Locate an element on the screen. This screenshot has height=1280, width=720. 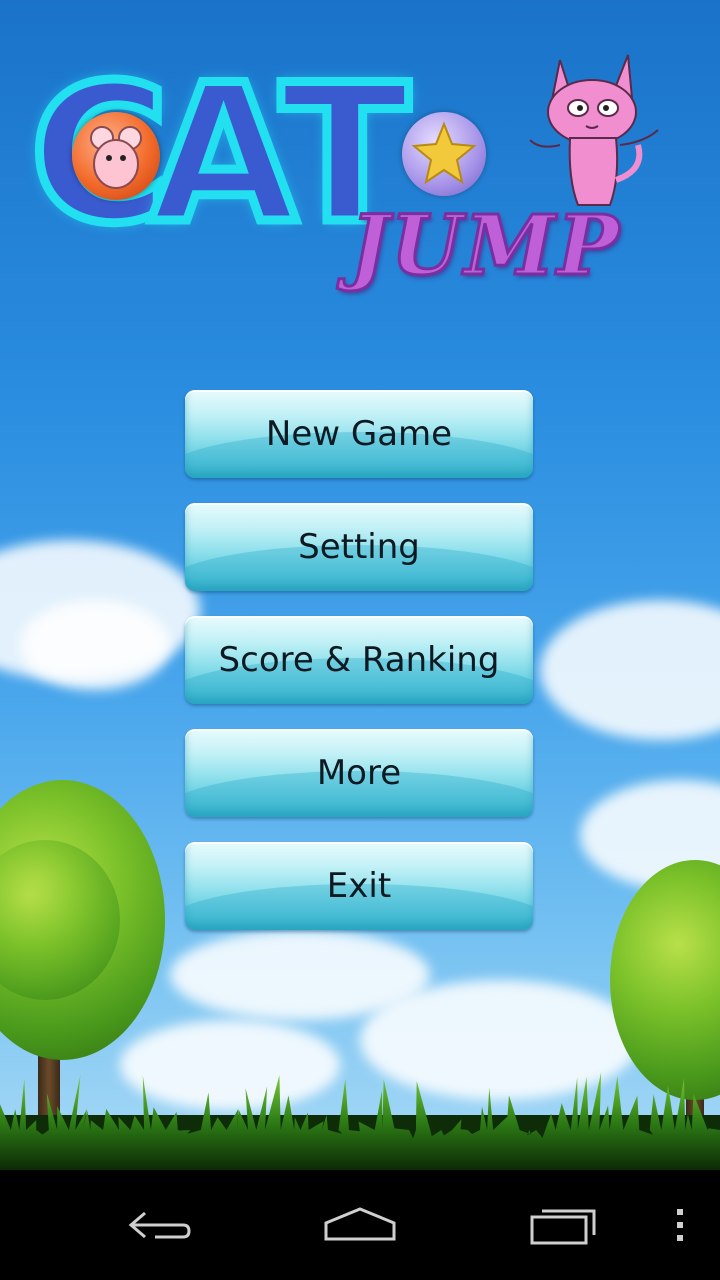
new-game-label: New Game is located at coordinates (359, 434).